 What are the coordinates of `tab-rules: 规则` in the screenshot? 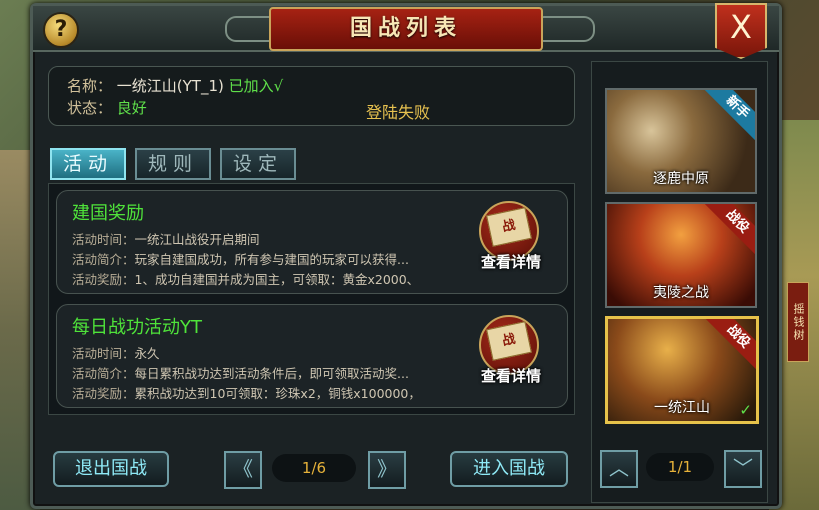 It's located at (173, 164).